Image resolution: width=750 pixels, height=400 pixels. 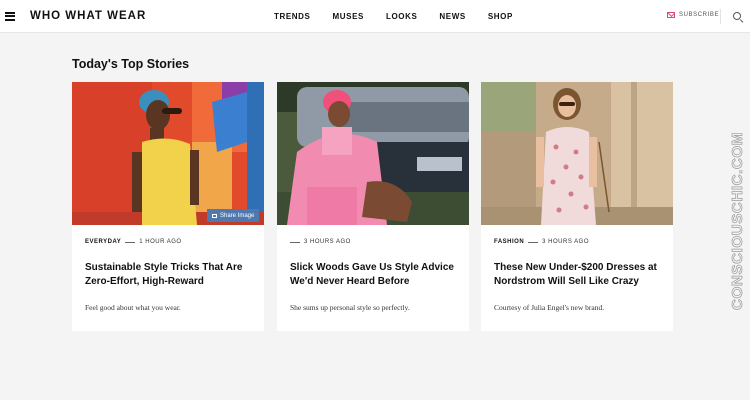 I want to click on share-image-button: Share Image, so click(x=233, y=215).